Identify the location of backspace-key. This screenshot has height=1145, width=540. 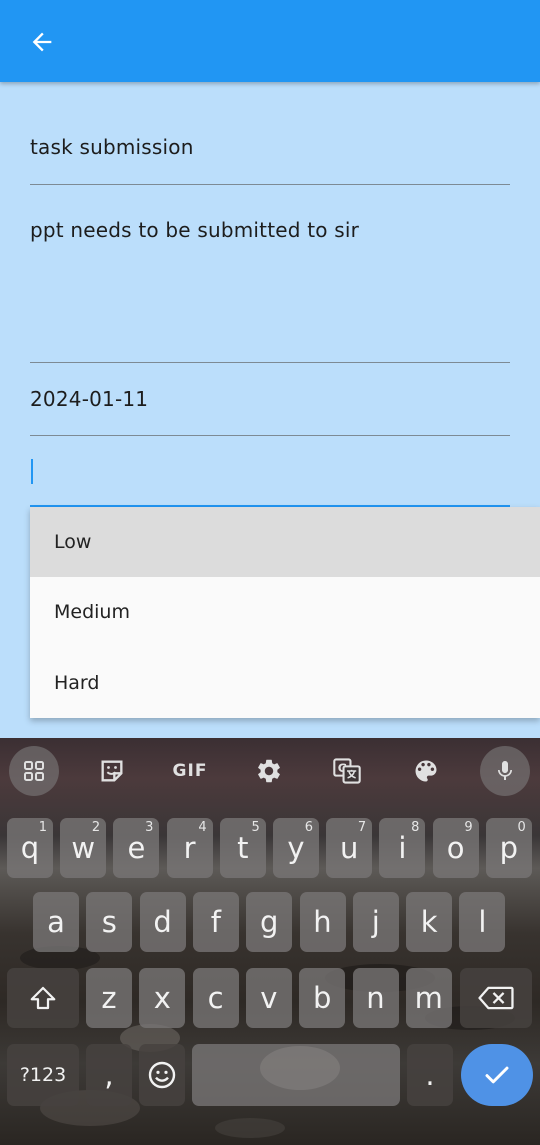
(496, 998).